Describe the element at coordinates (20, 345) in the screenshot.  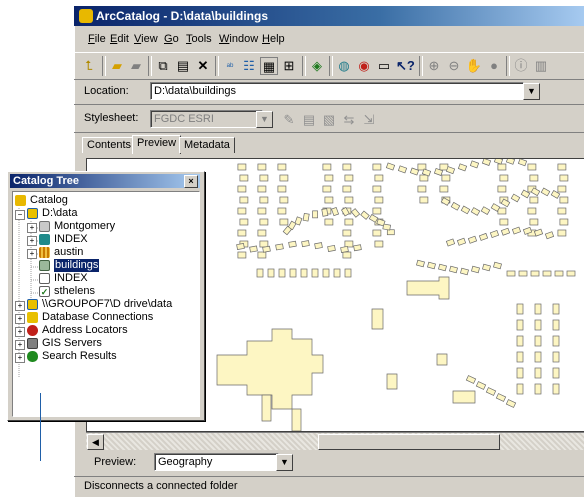
I see `expand-gis-servers-icon: +` at that location.